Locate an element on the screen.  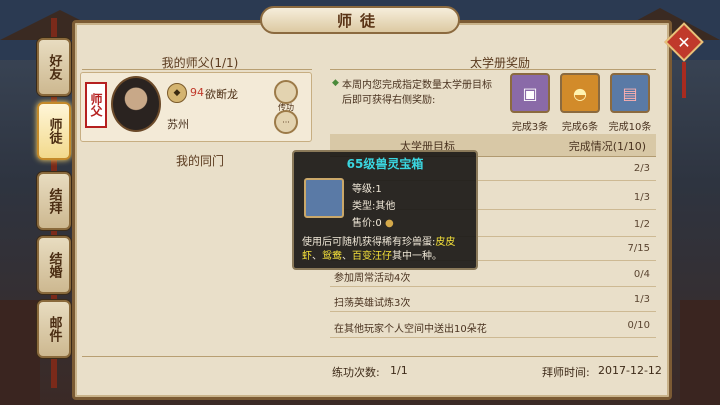
desc-prefix: 使用后可随机获得稀有珍兽蛋: is located at coordinates (369, 242).